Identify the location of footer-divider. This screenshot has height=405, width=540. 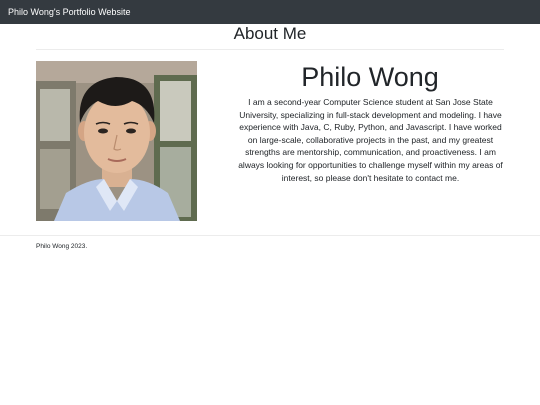
(270, 235).